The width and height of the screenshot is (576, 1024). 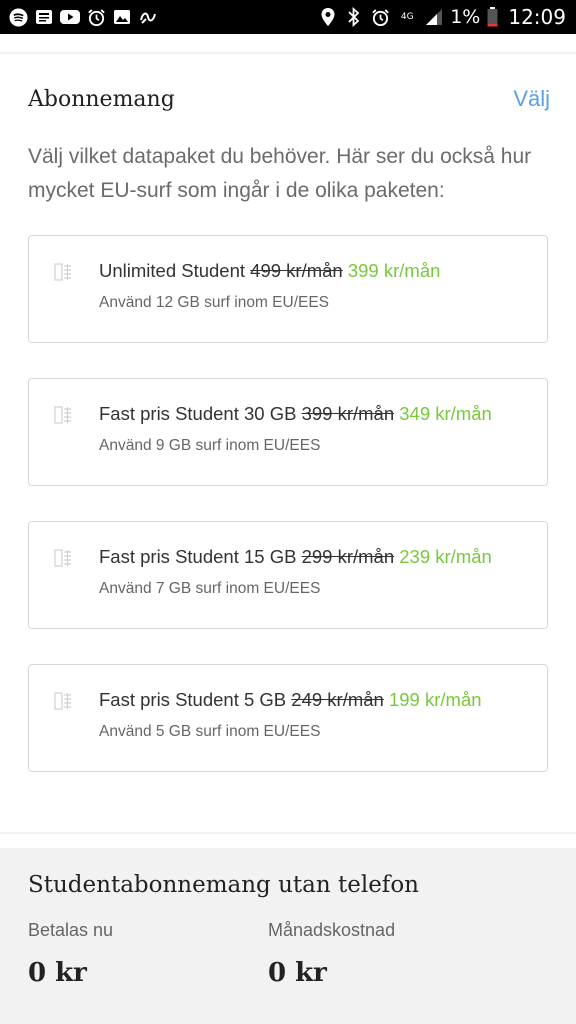 What do you see at coordinates (348, 556) in the screenshot?
I see `plan-old-price: 299 kr/mån` at bounding box center [348, 556].